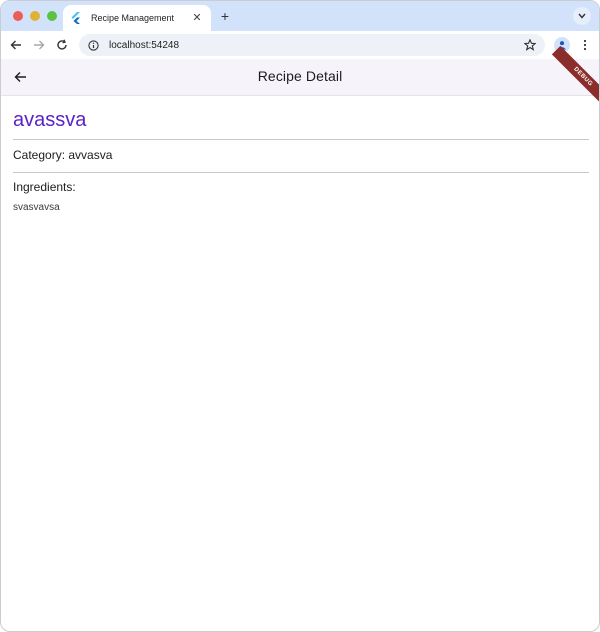  I want to click on arrow-right-icon, so click(39, 45).